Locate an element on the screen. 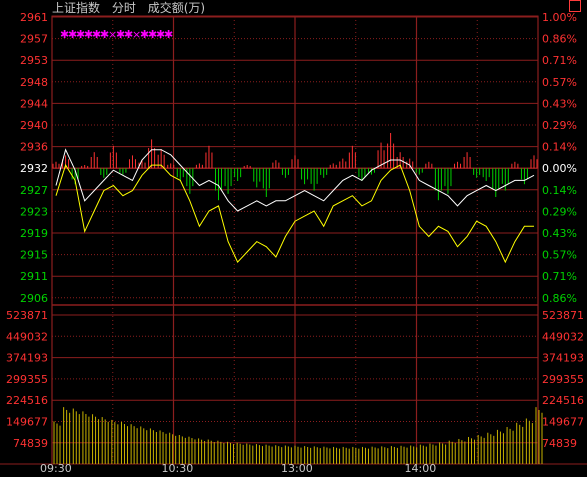  volume-tick-label-left: 299355 is located at coordinates (27, 379).